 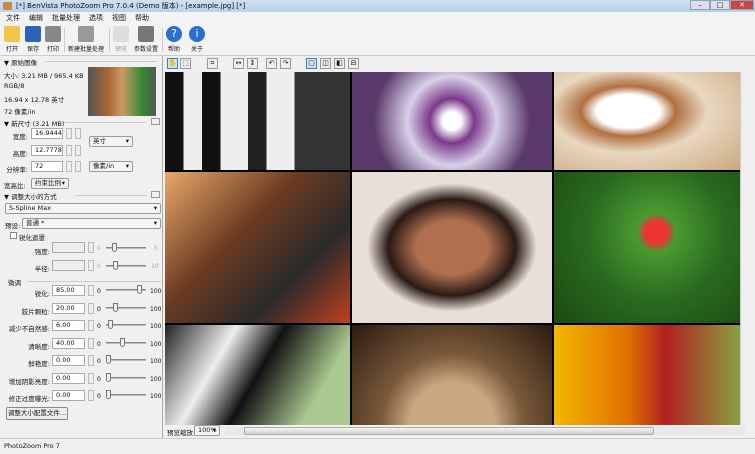 I want to click on original-header: ▼ 原始图像, so click(x=20, y=62).